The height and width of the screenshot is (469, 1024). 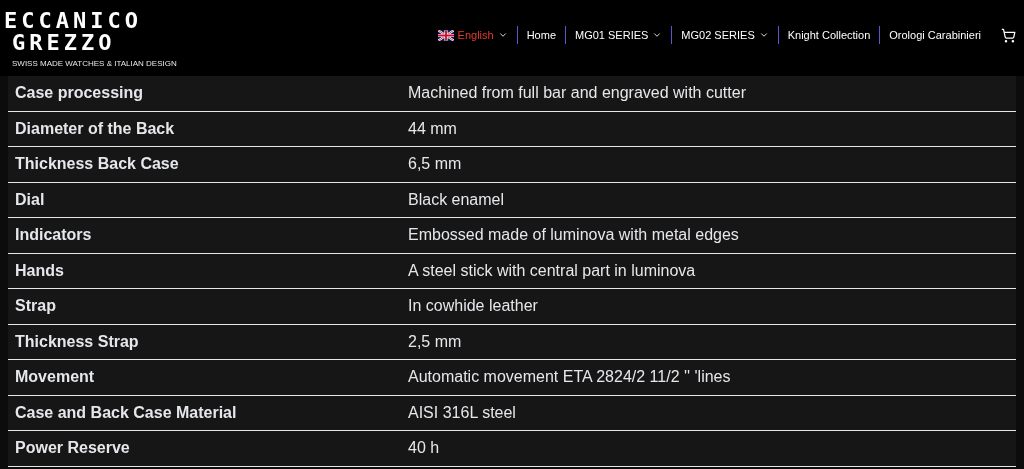 What do you see at coordinates (432, 128) in the screenshot?
I see `spec-value: 44 mm` at bounding box center [432, 128].